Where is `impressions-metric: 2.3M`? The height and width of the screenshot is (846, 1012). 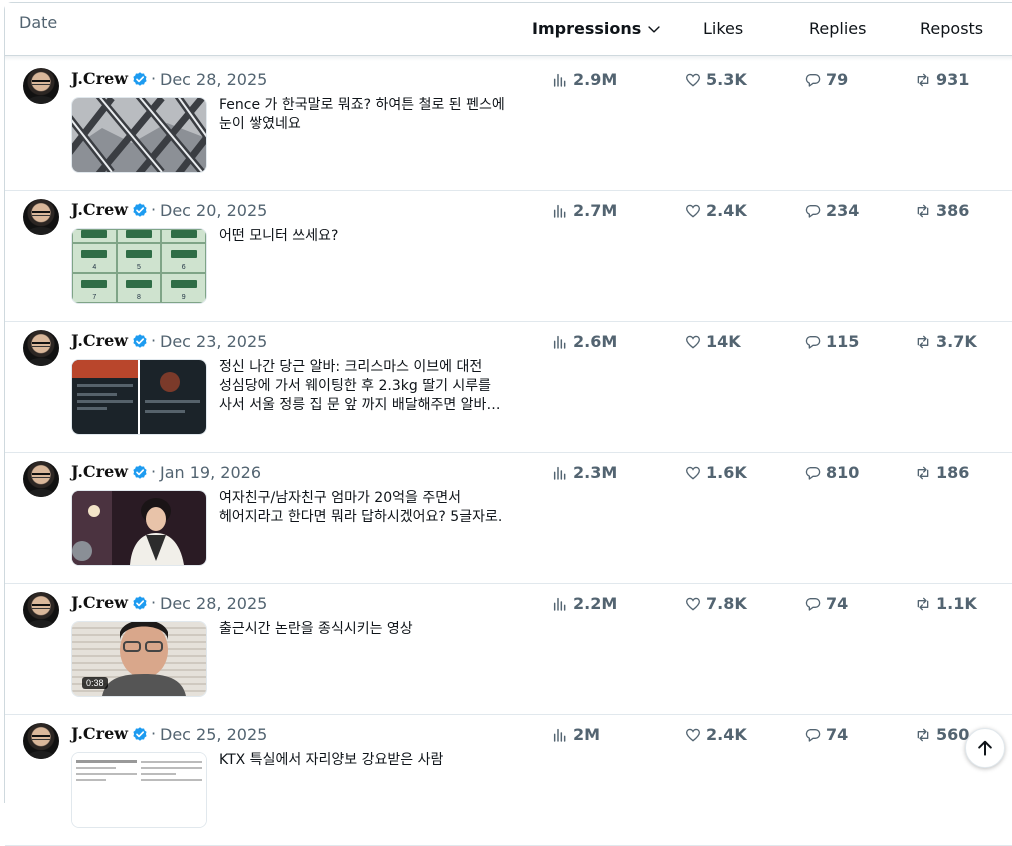
impressions-metric: 2.3M is located at coordinates (584, 472).